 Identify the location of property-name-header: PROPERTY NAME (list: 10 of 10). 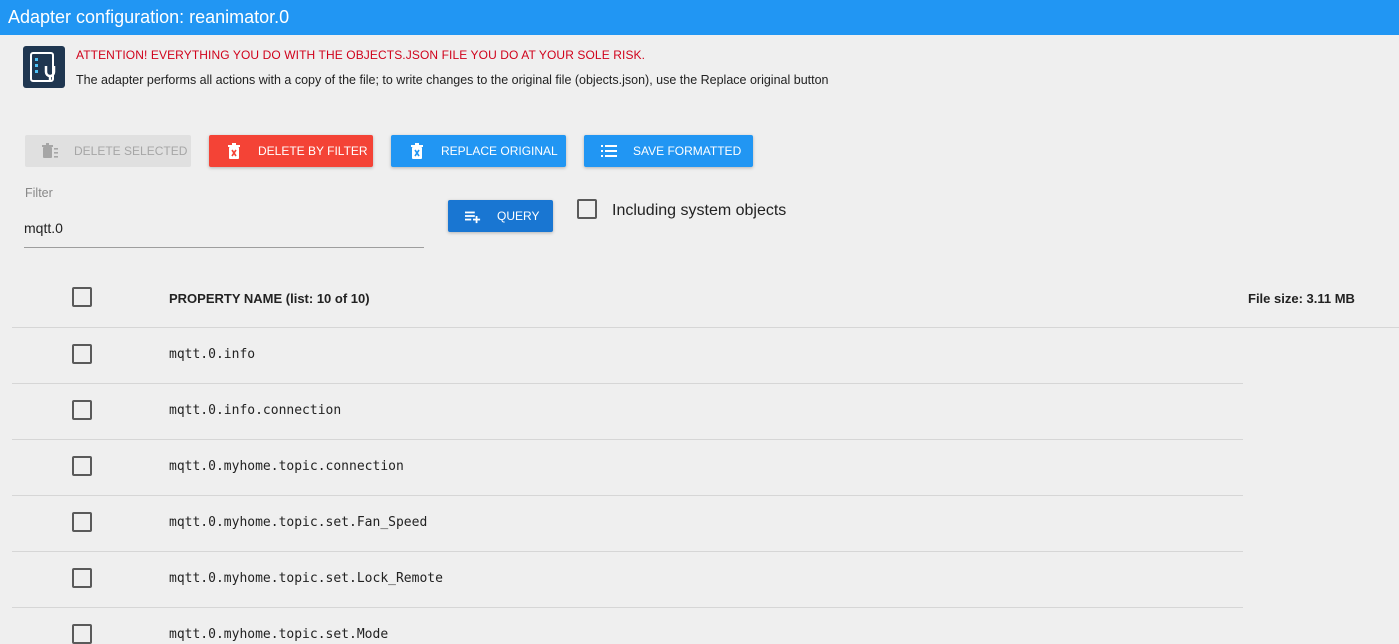
(269, 298).